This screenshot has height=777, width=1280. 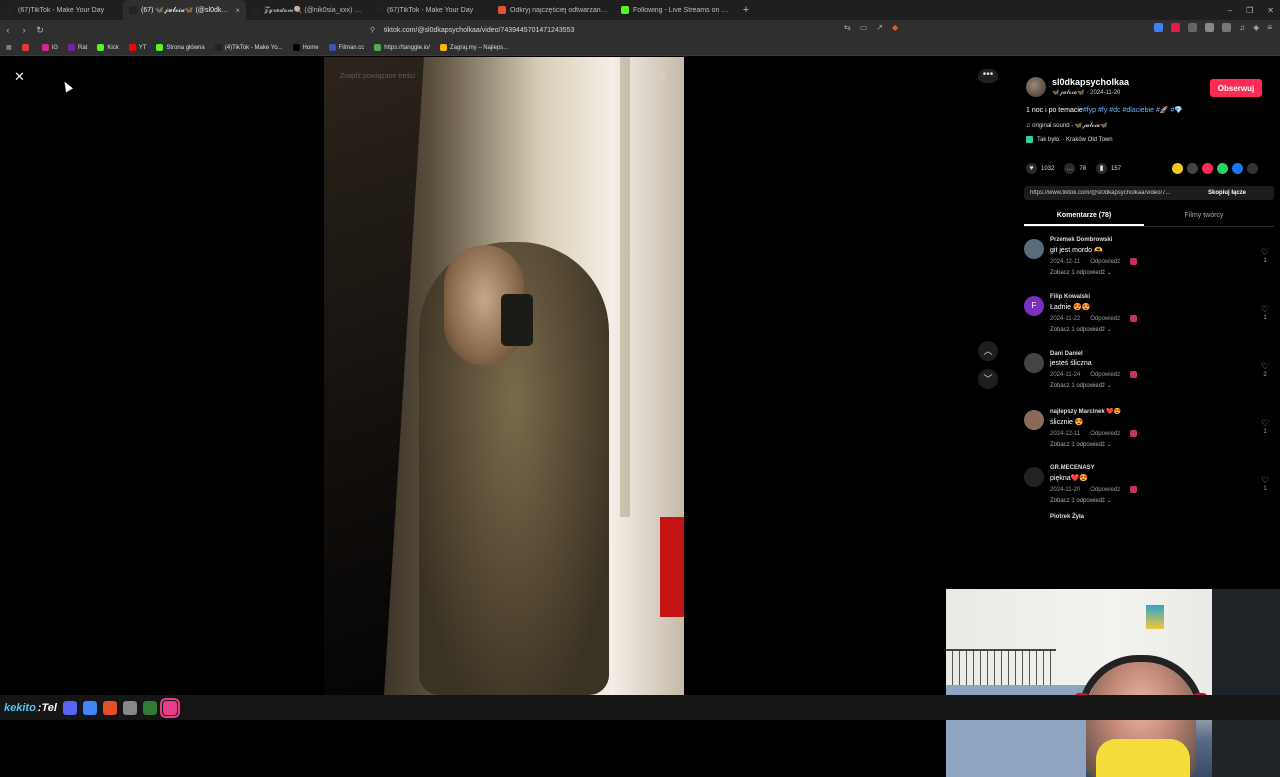 I want to click on bookmark-item: IG, so click(x=49, y=47).